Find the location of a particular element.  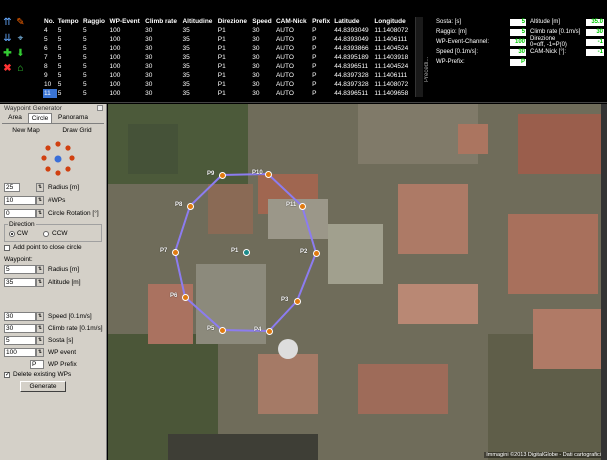

edit-icon: ✎ is located at coordinates (20, 22).